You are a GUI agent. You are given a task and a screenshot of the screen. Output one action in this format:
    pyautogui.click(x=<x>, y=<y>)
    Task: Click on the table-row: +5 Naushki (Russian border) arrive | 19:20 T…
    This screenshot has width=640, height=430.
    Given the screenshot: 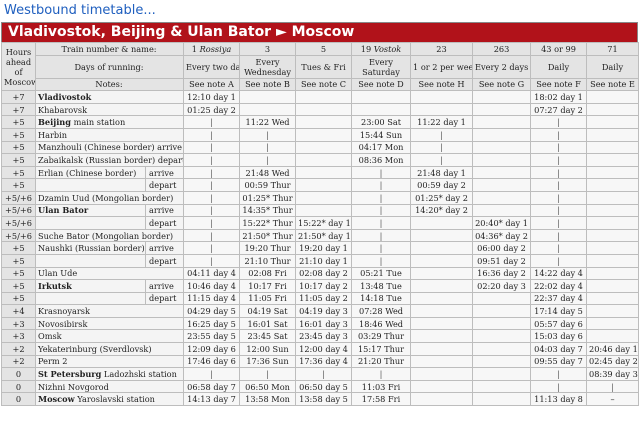 What is the action you would take?
    pyautogui.click(x=320, y=248)
    